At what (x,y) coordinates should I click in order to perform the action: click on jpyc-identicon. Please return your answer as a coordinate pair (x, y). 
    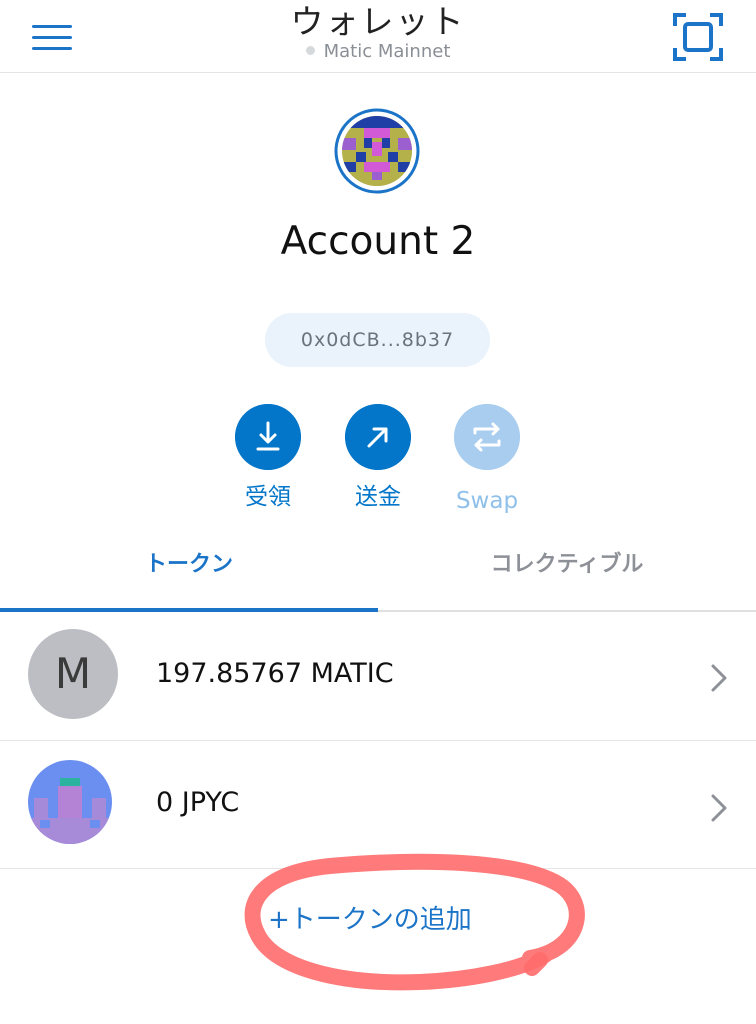
    Looking at the image, I should click on (70, 802).